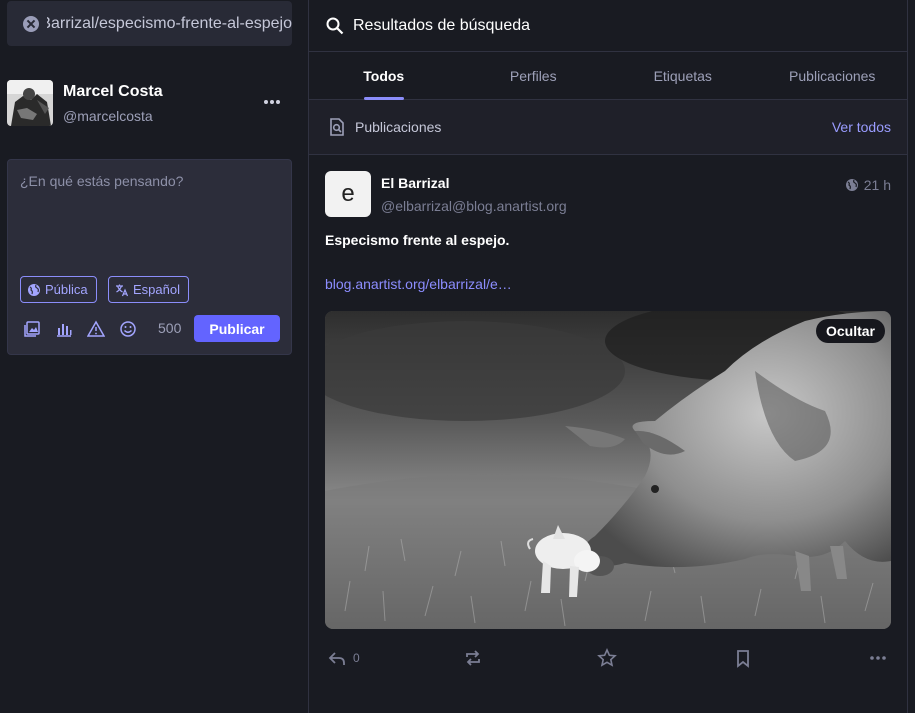 The height and width of the screenshot is (713, 915). Describe the element at coordinates (122, 290) in the screenshot. I see `translate-icon` at that location.